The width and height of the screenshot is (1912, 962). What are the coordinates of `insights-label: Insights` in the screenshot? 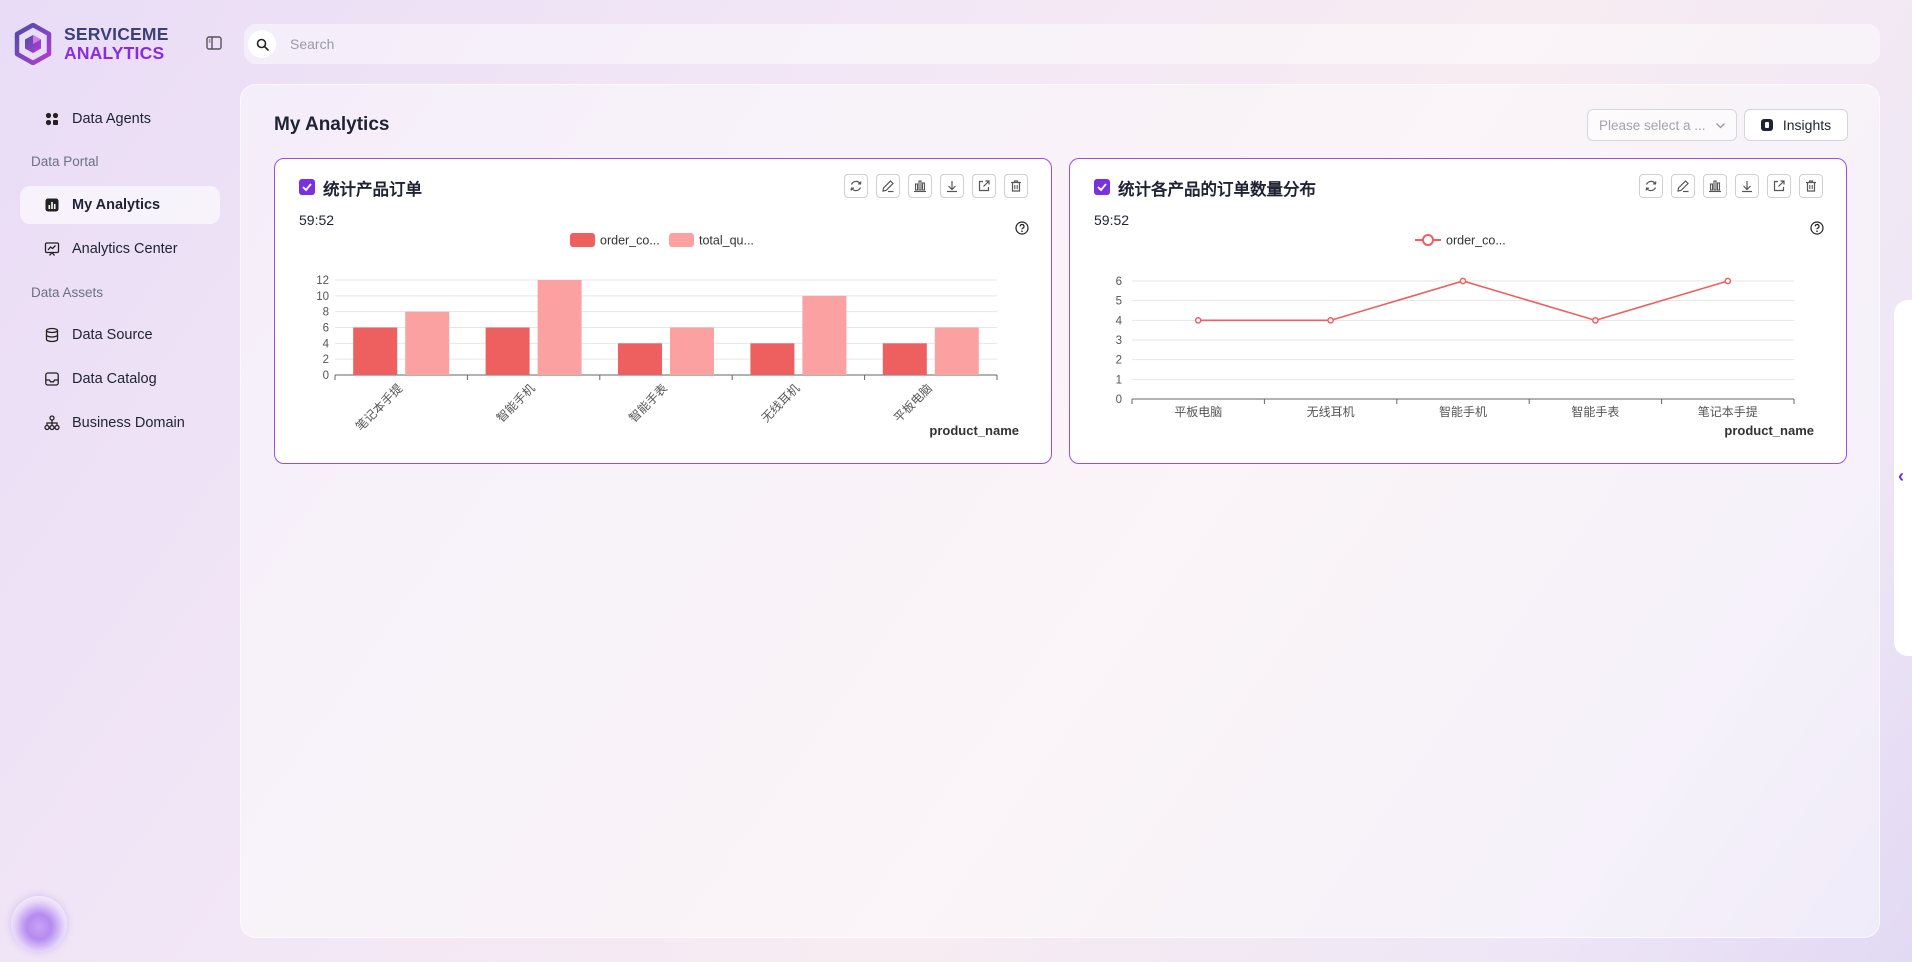 It's located at (1807, 125).